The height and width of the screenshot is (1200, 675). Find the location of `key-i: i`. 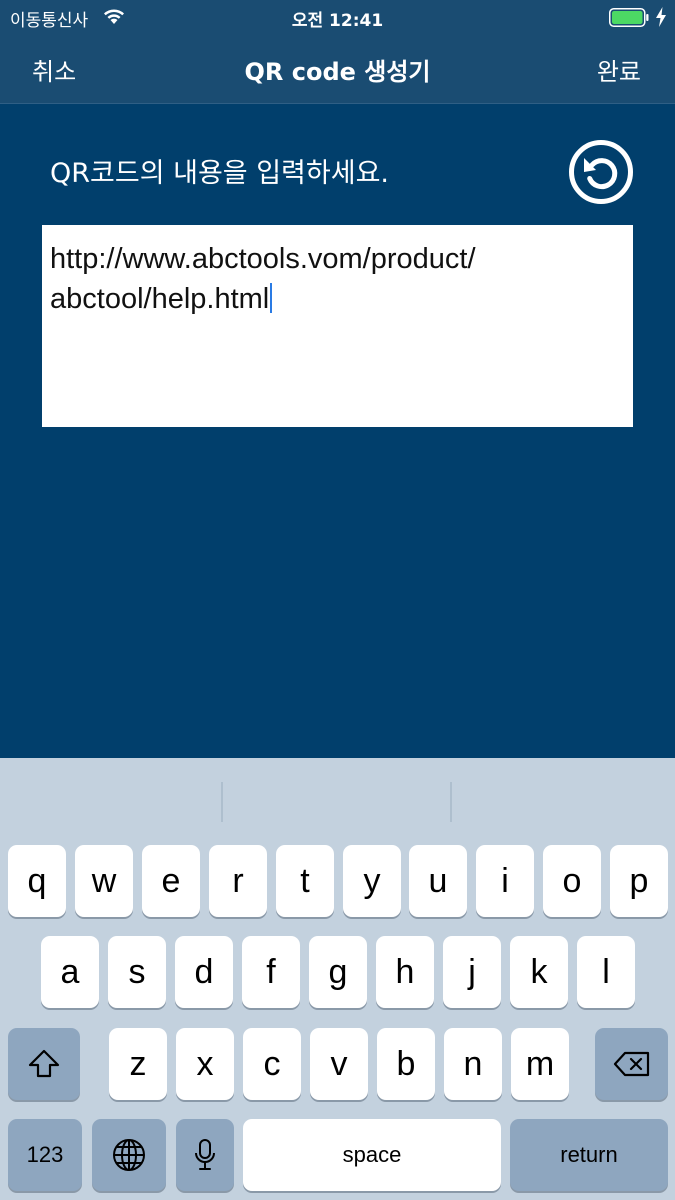

key-i: i is located at coordinates (505, 881).